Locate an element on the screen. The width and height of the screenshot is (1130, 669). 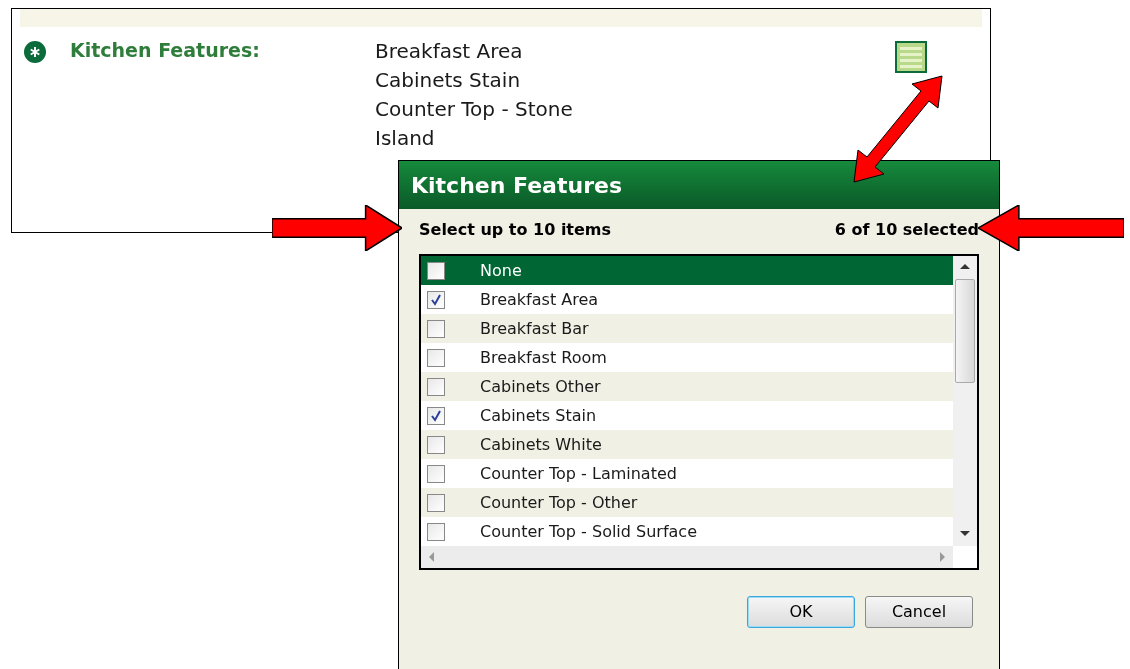
scroll-right-icon is located at coordinates (942, 557).